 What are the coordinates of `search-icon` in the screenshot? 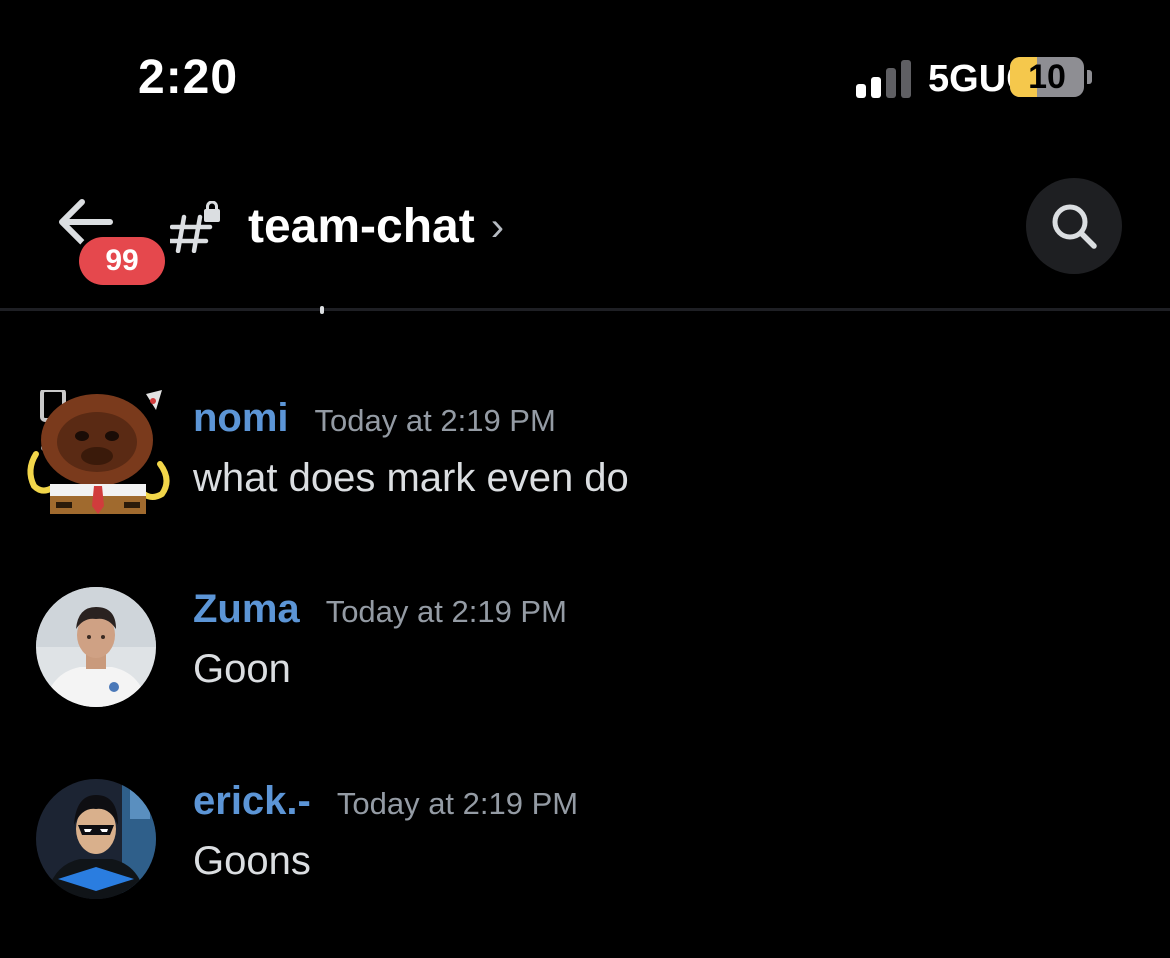 It's located at (1074, 226).